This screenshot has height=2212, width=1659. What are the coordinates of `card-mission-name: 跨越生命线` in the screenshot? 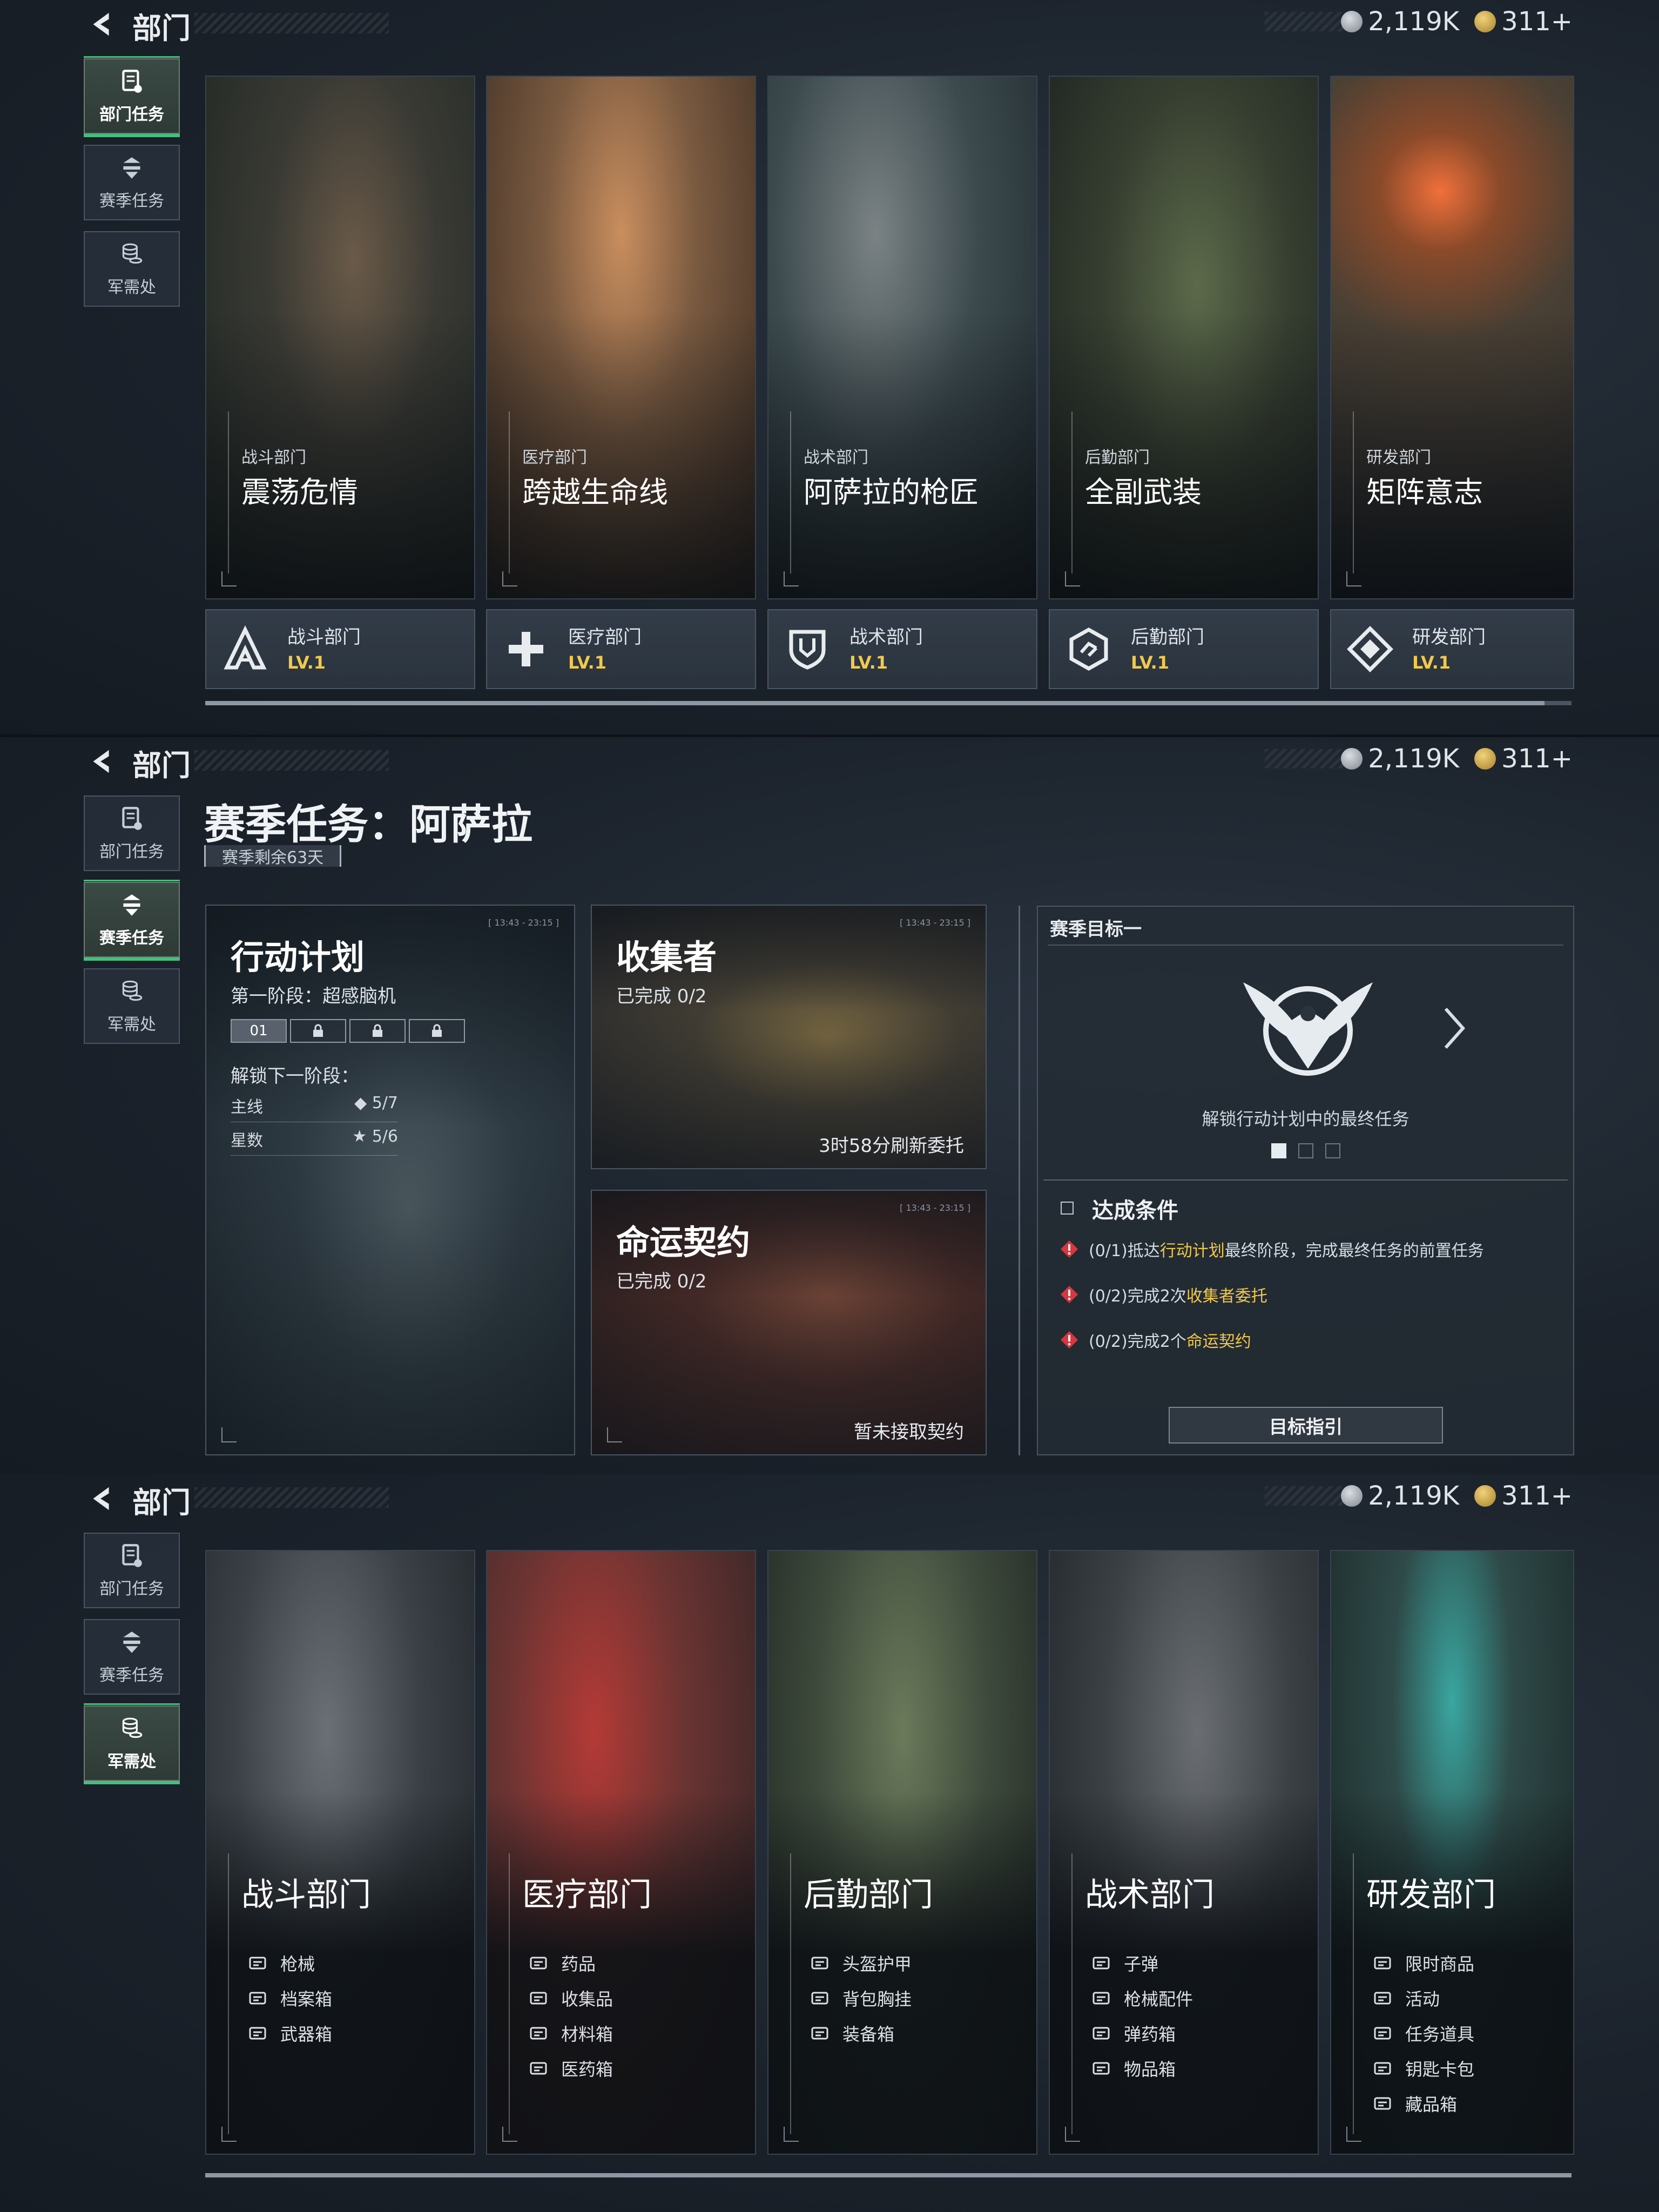 It's located at (595, 492).